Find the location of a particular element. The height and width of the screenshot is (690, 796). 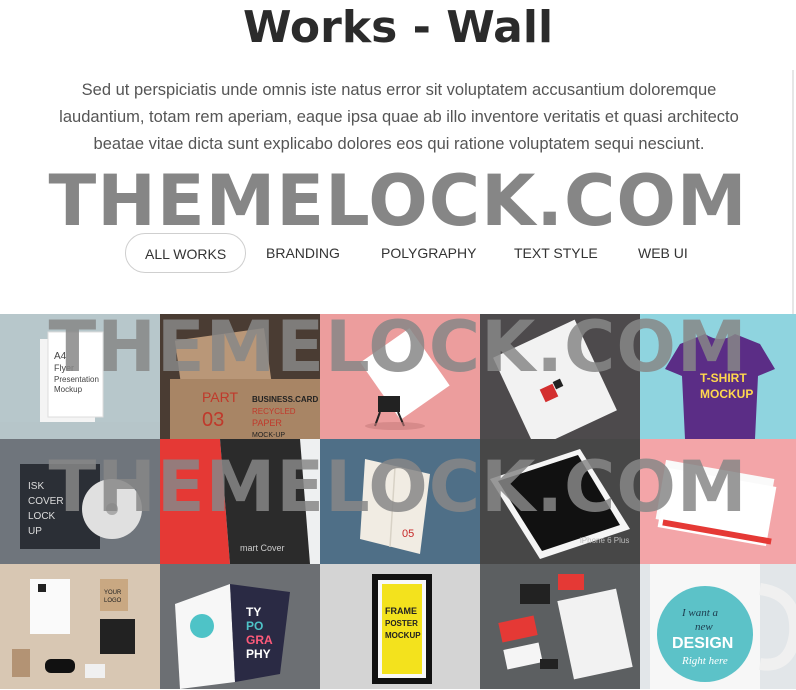

card-text-number: 03 is located at coordinates (213, 420).